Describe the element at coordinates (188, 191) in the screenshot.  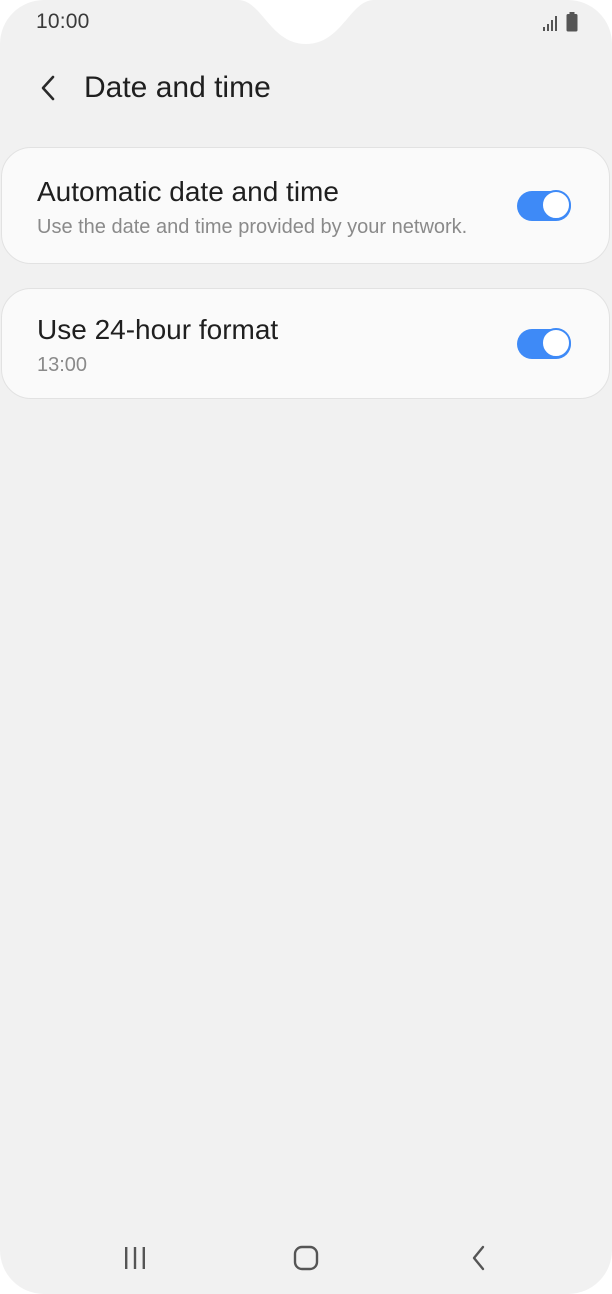
I see `setting-title: Automatic date and time` at that location.